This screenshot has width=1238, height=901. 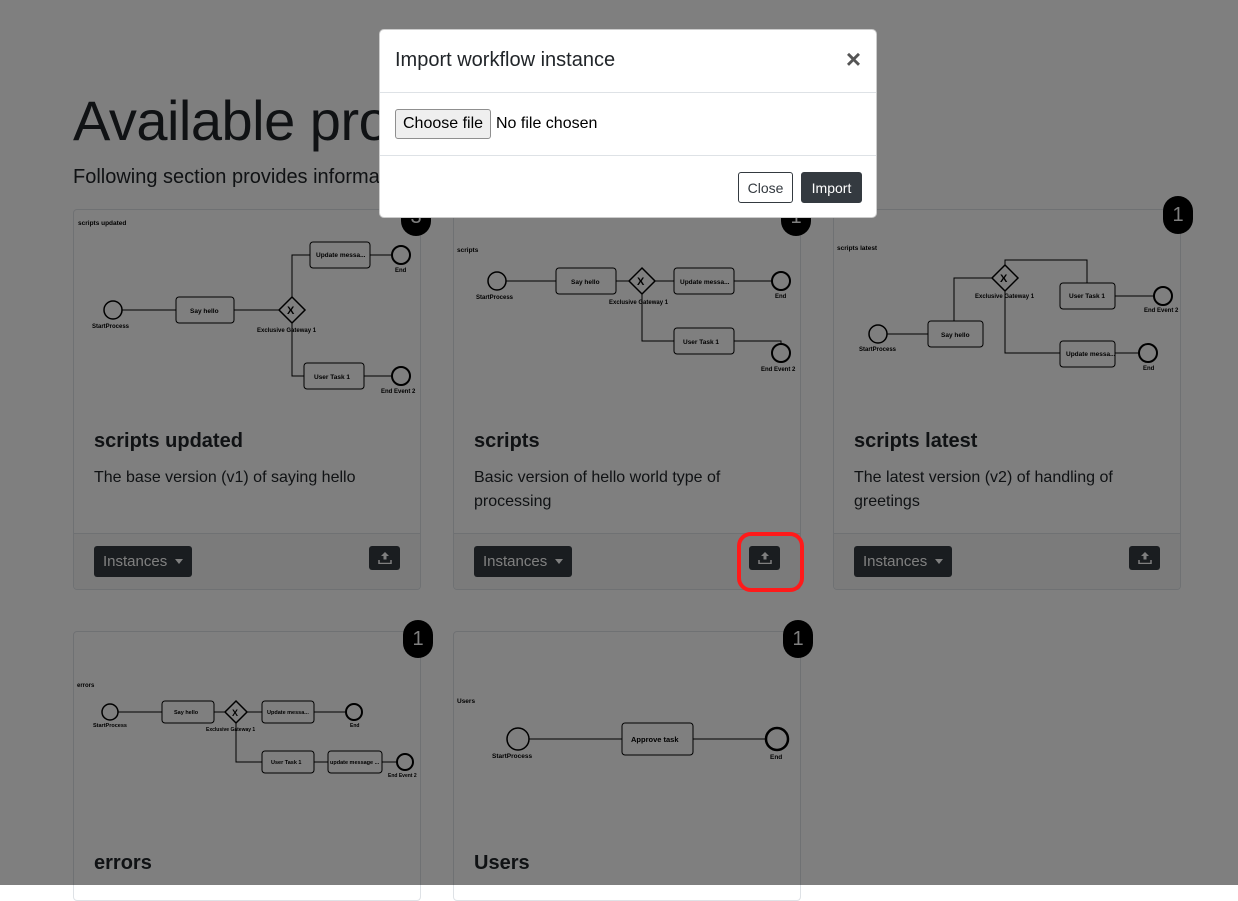 What do you see at coordinates (628, 187) in the screenshot?
I see `modal-footer: Close Import` at bounding box center [628, 187].